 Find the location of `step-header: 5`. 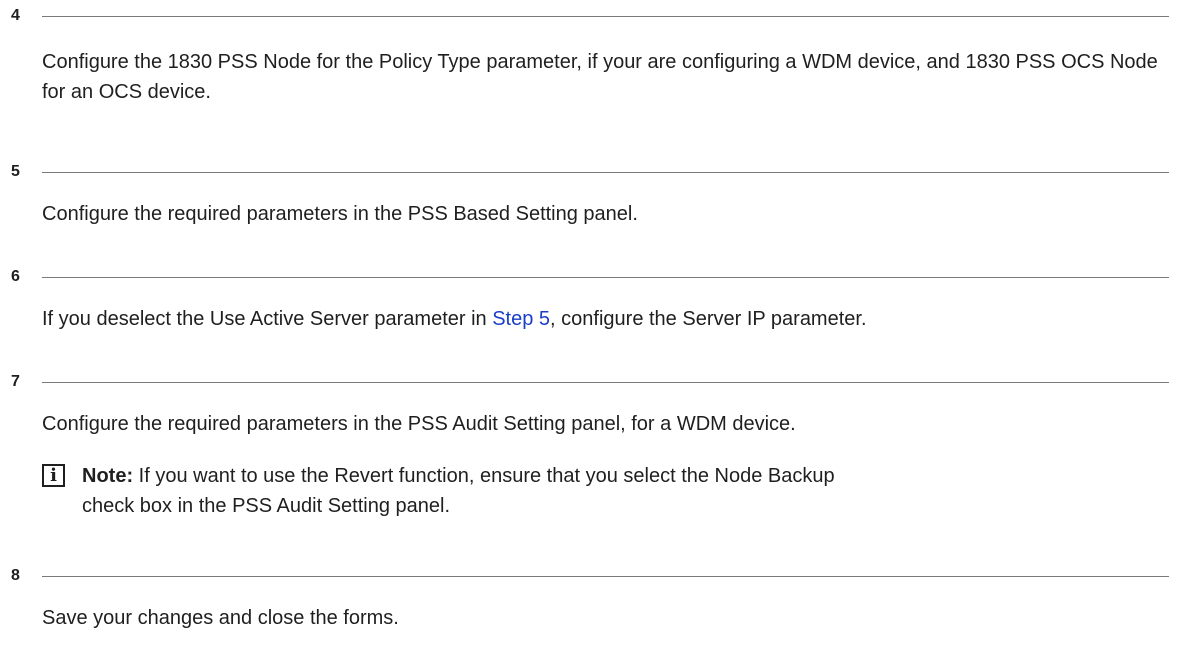

step-header: 5 is located at coordinates (589, 172).